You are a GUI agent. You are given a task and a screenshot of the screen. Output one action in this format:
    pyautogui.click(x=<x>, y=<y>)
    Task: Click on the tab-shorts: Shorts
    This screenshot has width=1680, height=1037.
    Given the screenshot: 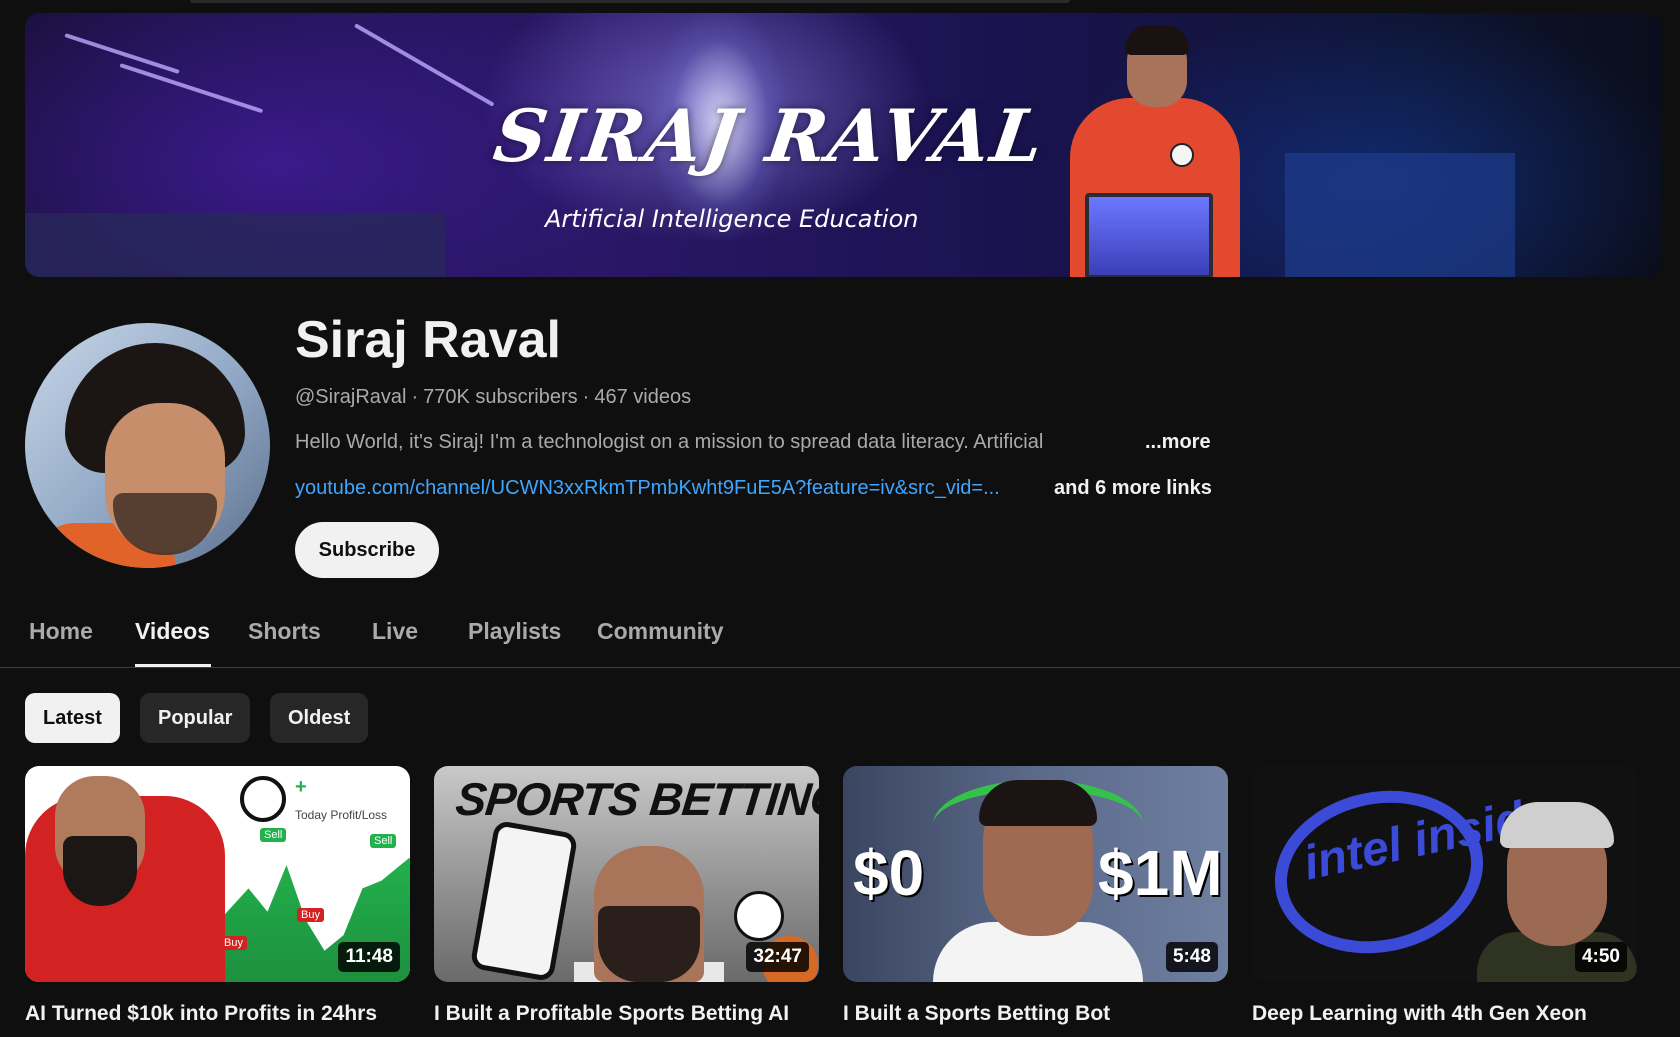 What is the action you would take?
    pyautogui.click(x=284, y=631)
    